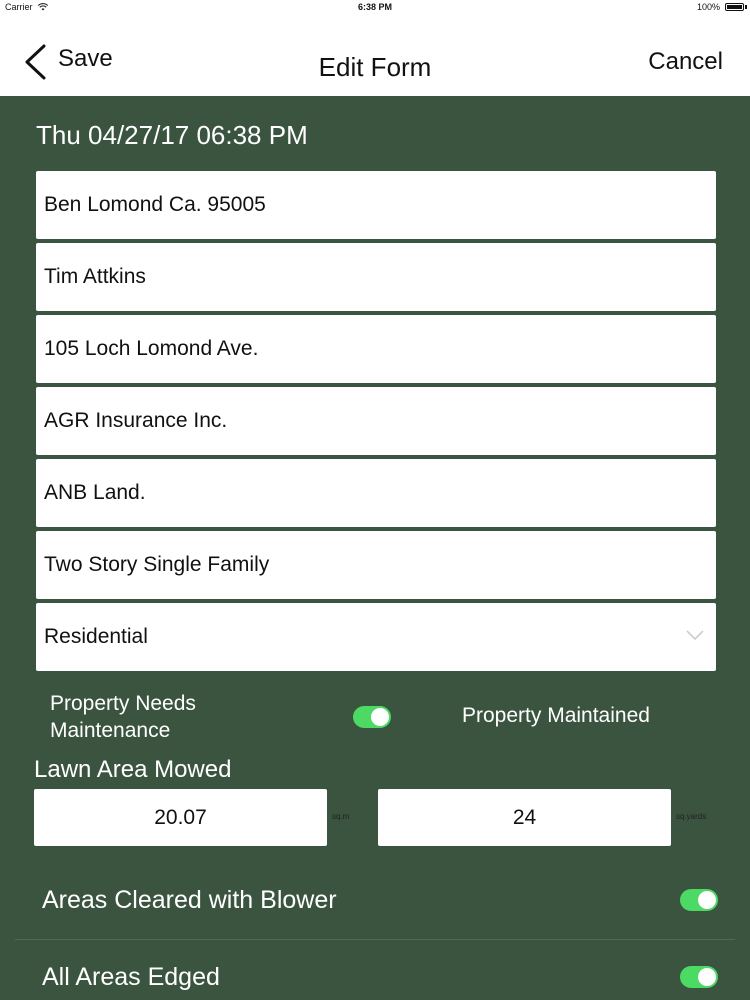 The image size is (750, 1000). What do you see at coordinates (172, 135) in the screenshot?
I see `form-date: Thu 04/27/17 06:38 PM` at bounding box center [172, 135].